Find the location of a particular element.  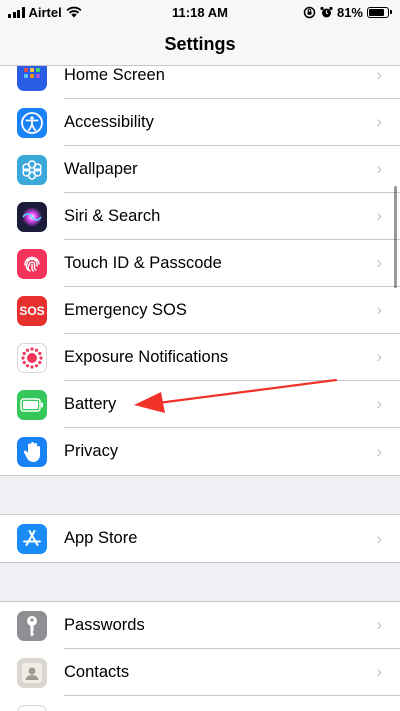

settings-row-emergency-sos: SOS Emergency SOS › is located at coordinates (200, 310).